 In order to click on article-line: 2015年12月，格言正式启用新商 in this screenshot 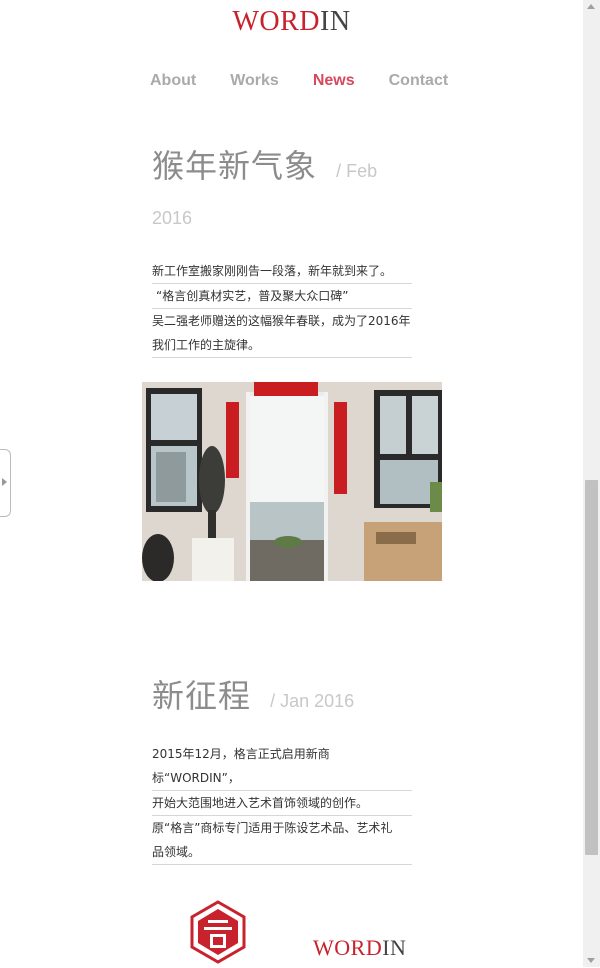, I will do `click(241, 754)`.